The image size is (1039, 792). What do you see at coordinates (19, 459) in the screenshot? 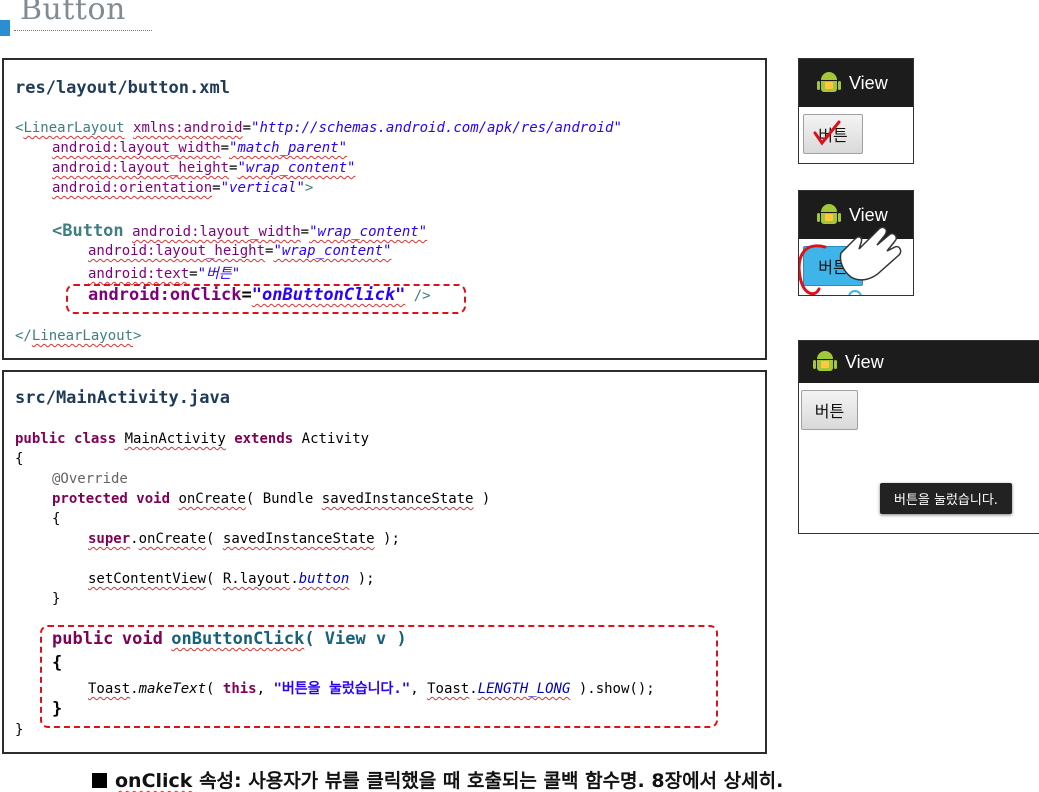
I see `java-line-class-brace: {` at bounding box center [19, 459].